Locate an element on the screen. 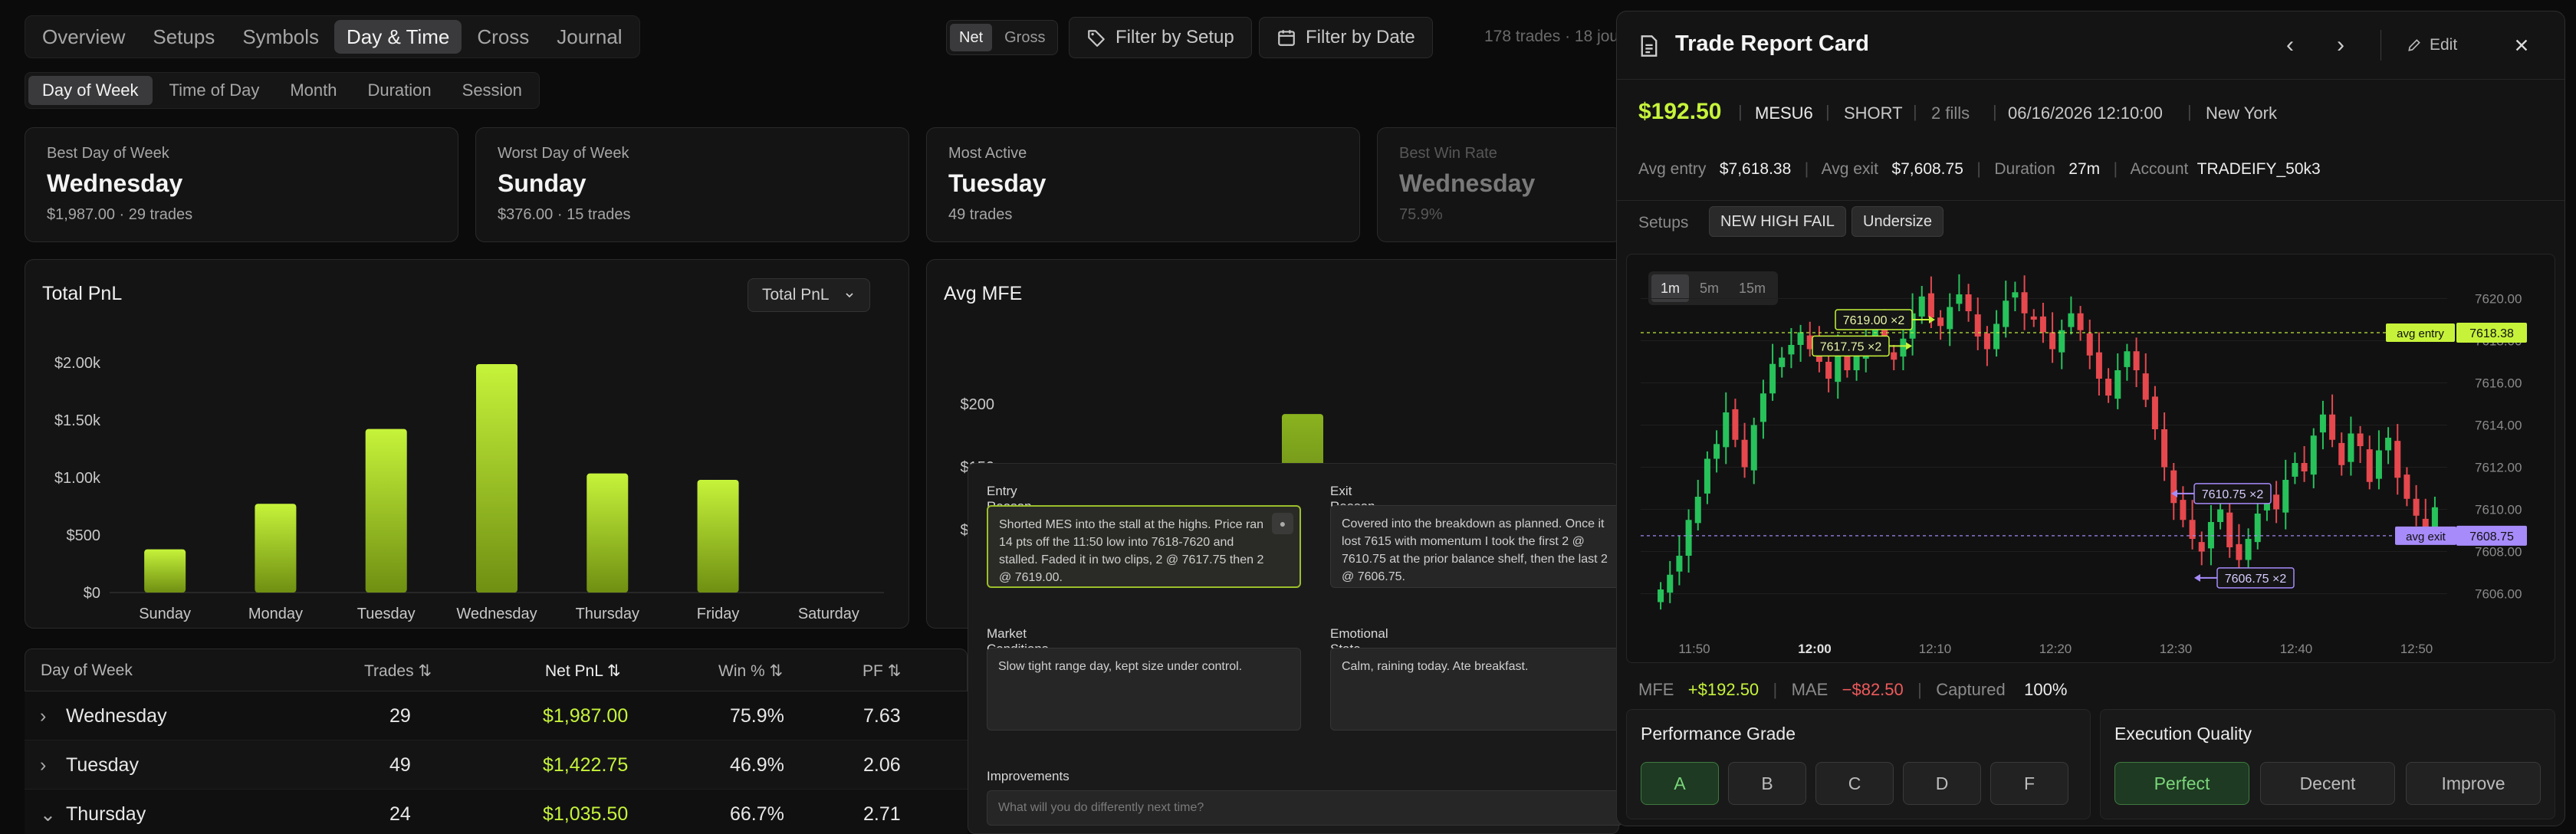 Image resolution: width=2576 pixels, height=834 pixels. col-net-pnl: Net PnL ⇅ is located at coordinates (583, 672).